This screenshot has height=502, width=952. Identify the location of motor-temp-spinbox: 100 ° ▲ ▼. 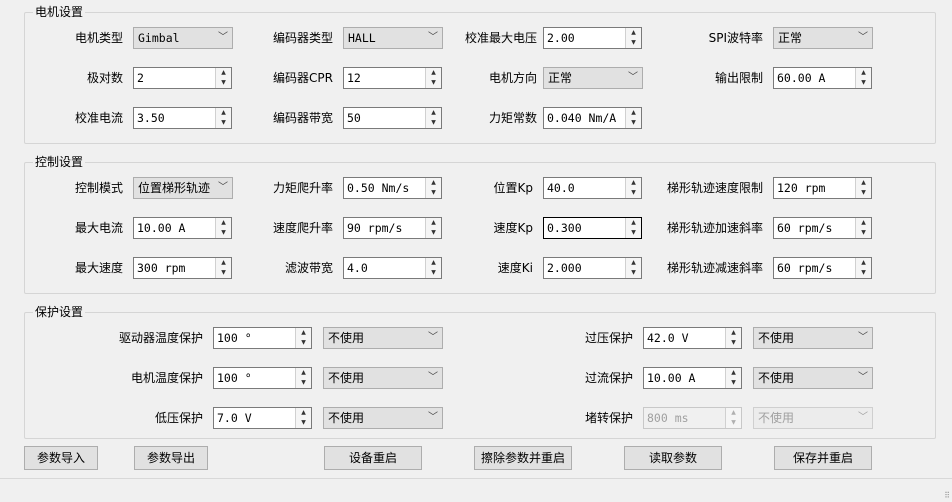
(262, 378).